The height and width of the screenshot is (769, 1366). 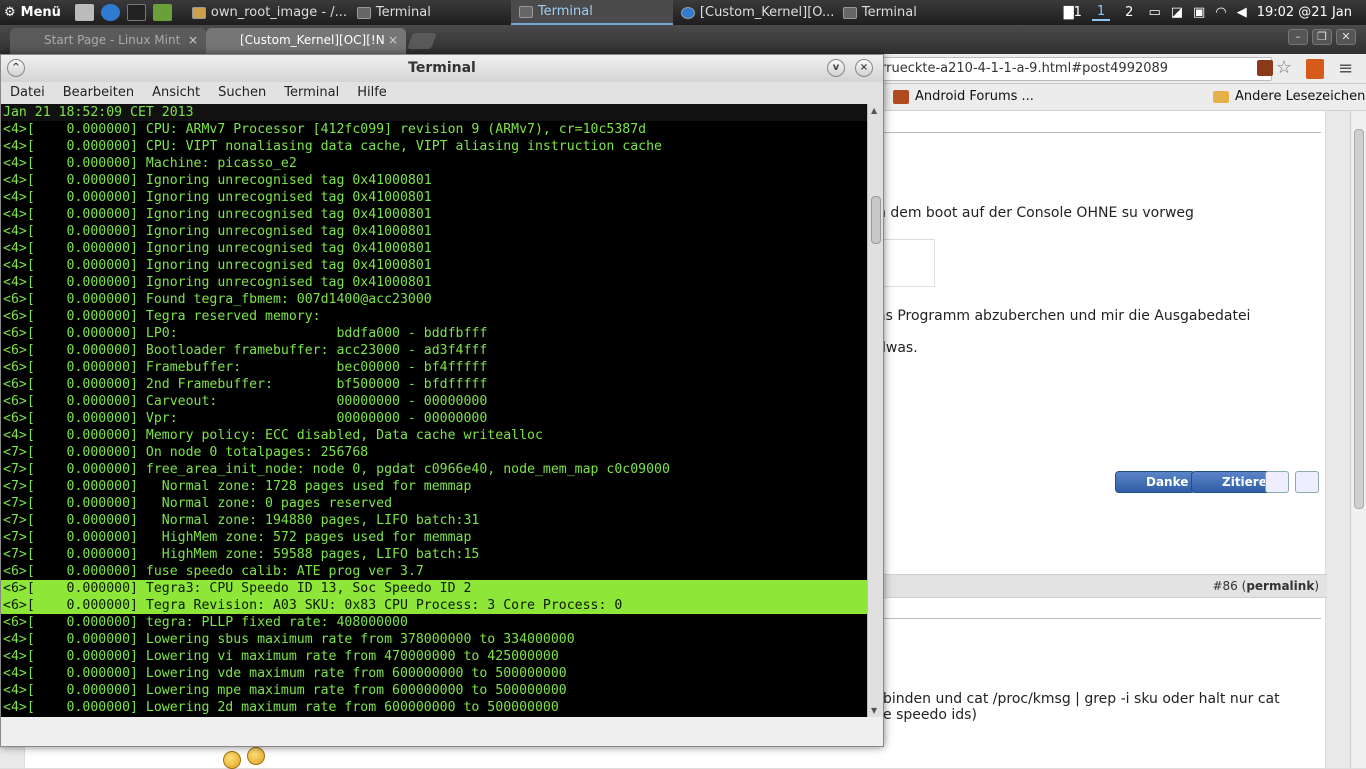 I want to click on workspace-2: 2, so click(x=1129, y=12).